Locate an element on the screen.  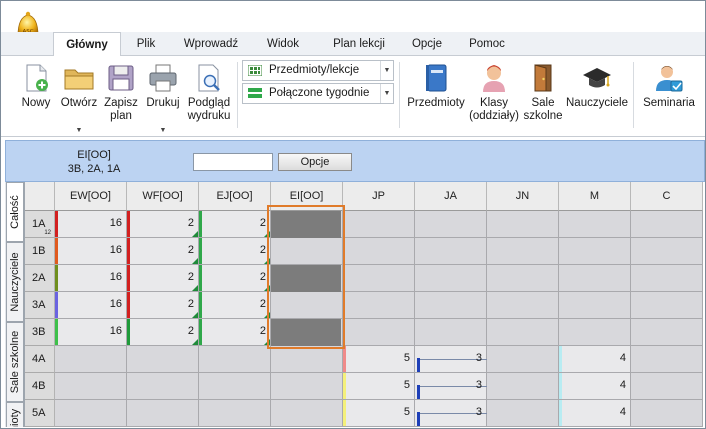
tab-pomoc: Pomoc is located at coordinates (487, 44).